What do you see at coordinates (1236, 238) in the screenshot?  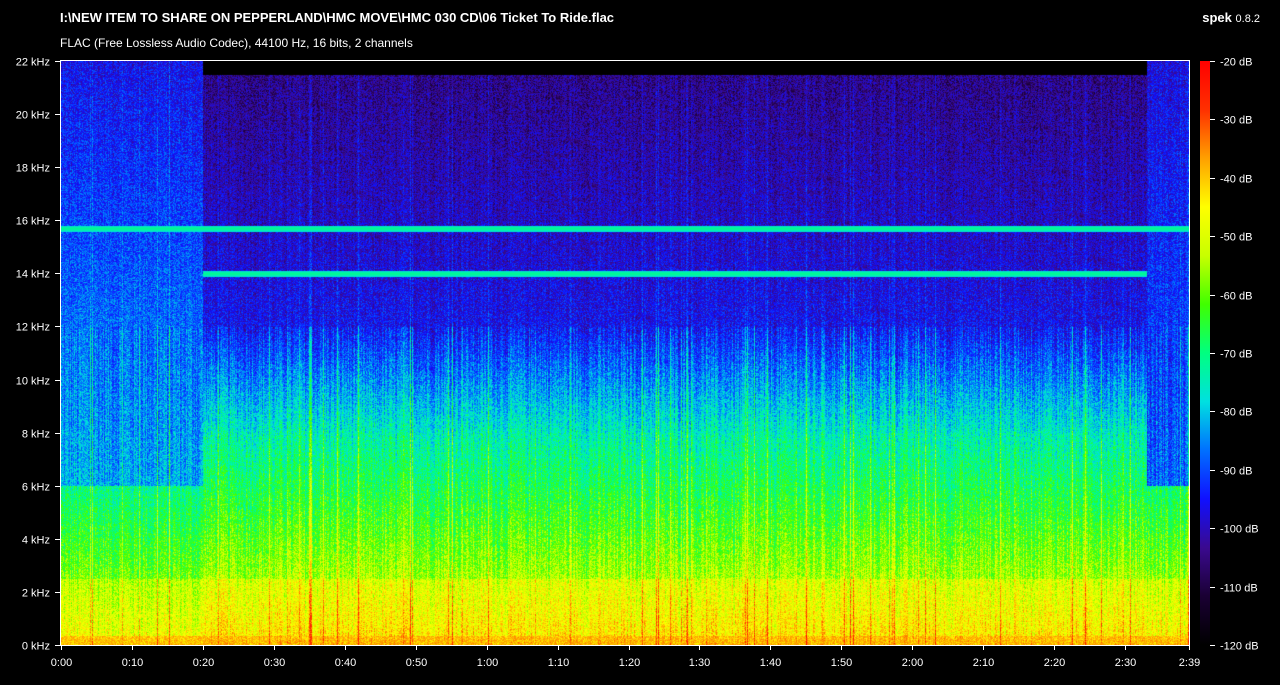 I see `colorbar-tick-label: -50 dB` at bounding box center [1236, 238].